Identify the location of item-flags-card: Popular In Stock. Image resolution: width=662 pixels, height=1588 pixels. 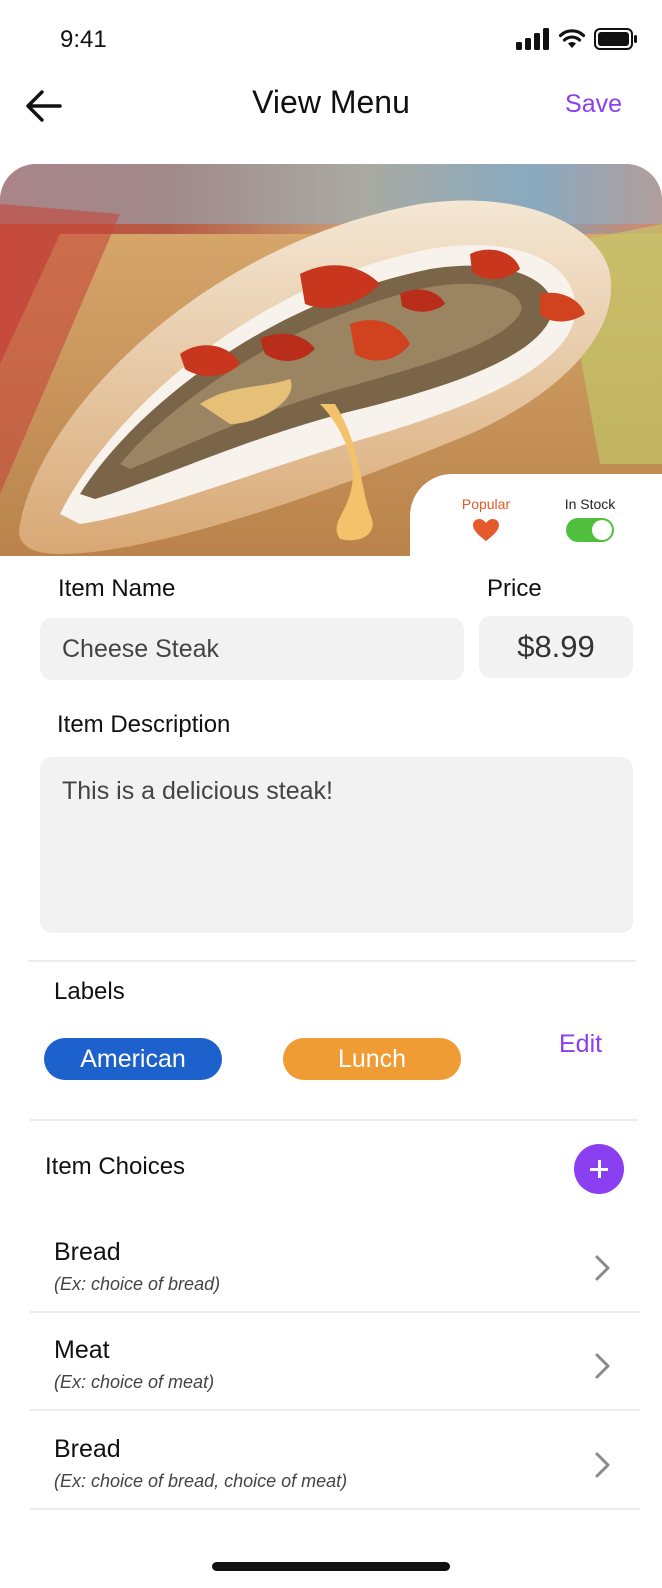
(536, 516).